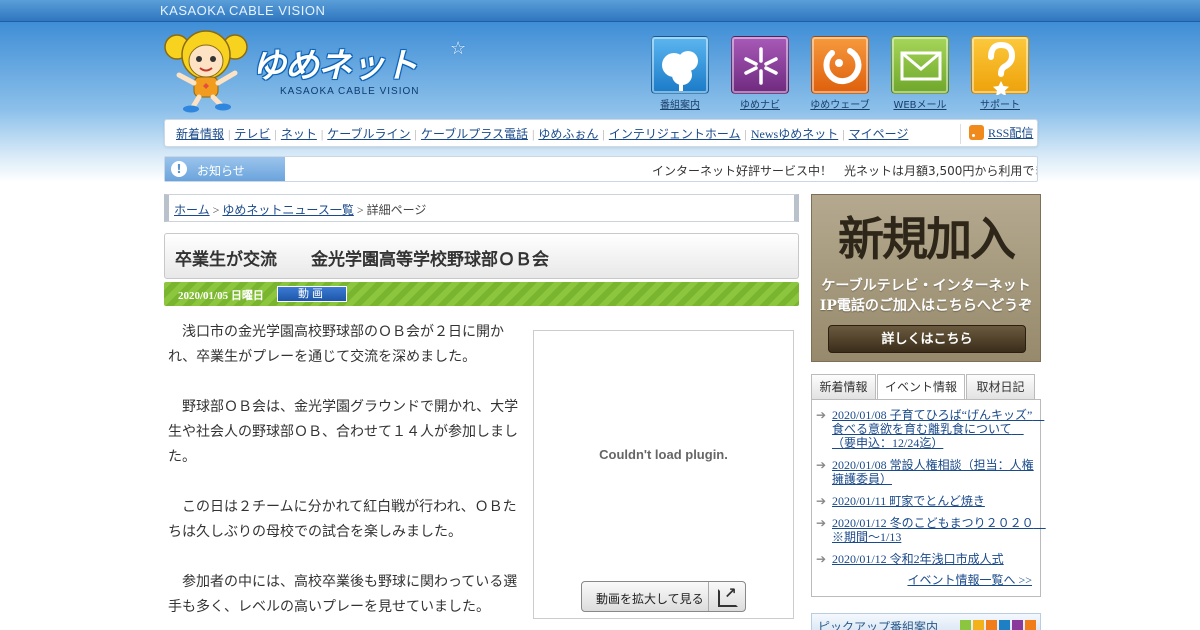  Describe the element at coordinates (243, 10) in the screenshot. I see `brand-bar-text: KASAOKA CABLE VISION` at that location.